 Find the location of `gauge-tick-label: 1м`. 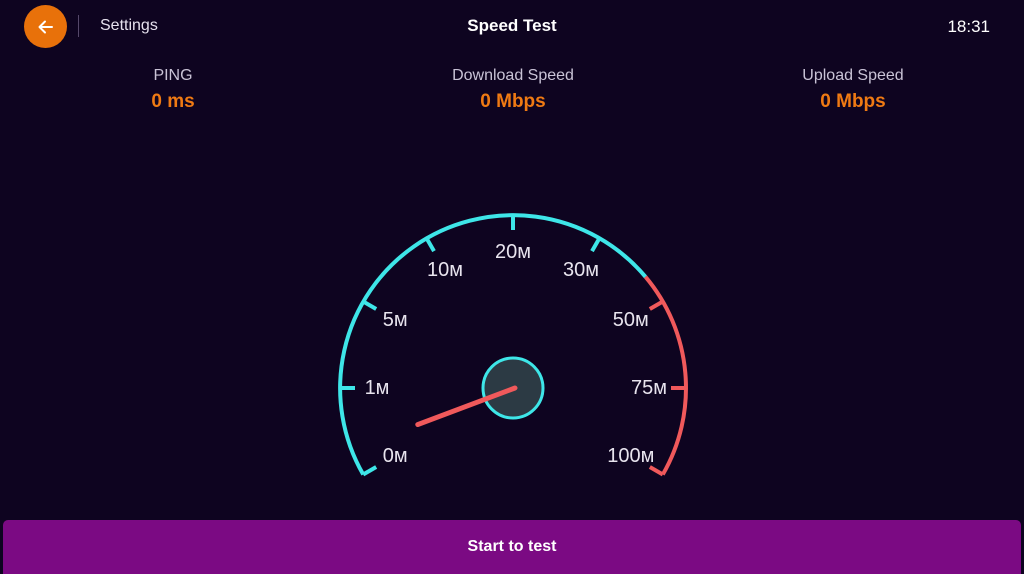

gauge-tick-label: 1м is located at coordinates (377, 388).